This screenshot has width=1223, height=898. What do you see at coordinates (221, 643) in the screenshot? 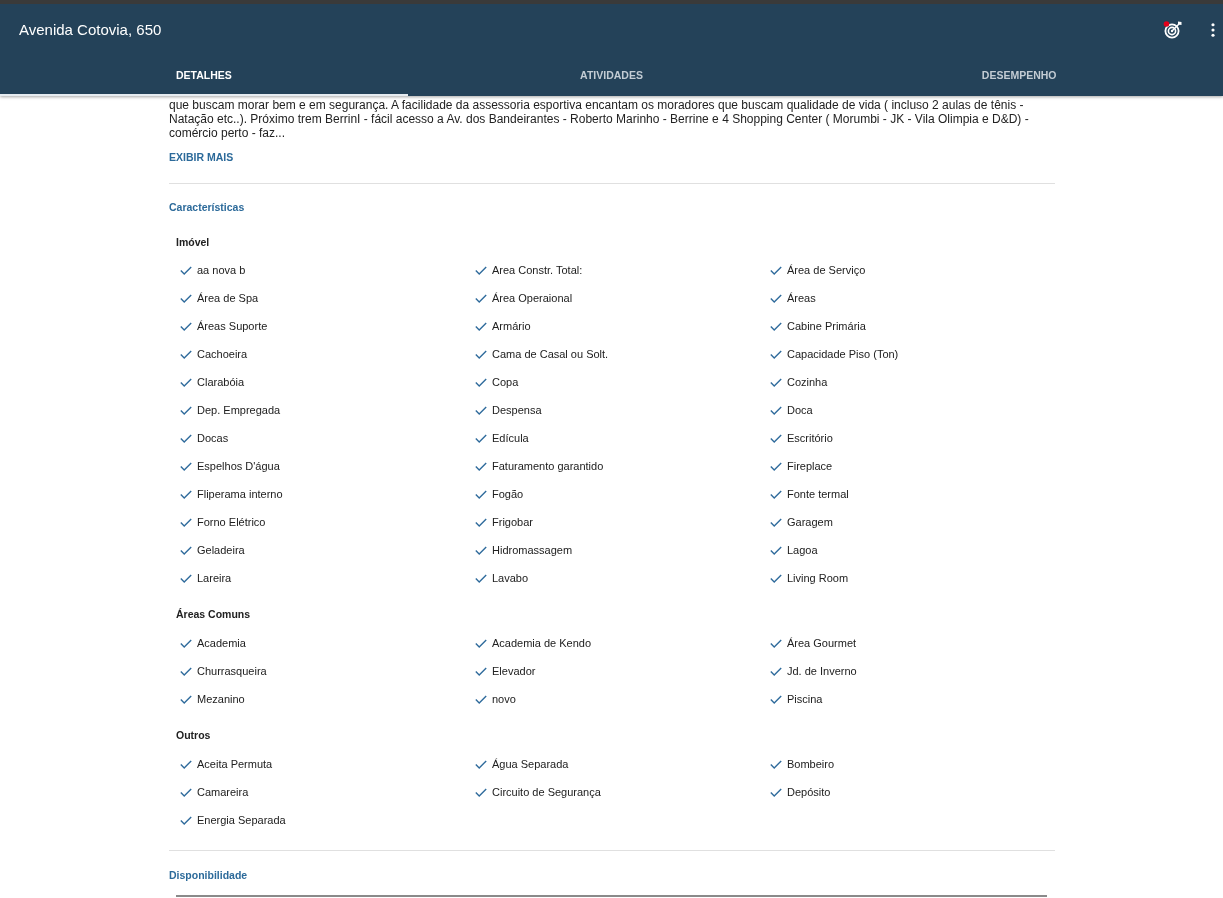
I see `feature-label: Academia` at bounding box center [221, 643].